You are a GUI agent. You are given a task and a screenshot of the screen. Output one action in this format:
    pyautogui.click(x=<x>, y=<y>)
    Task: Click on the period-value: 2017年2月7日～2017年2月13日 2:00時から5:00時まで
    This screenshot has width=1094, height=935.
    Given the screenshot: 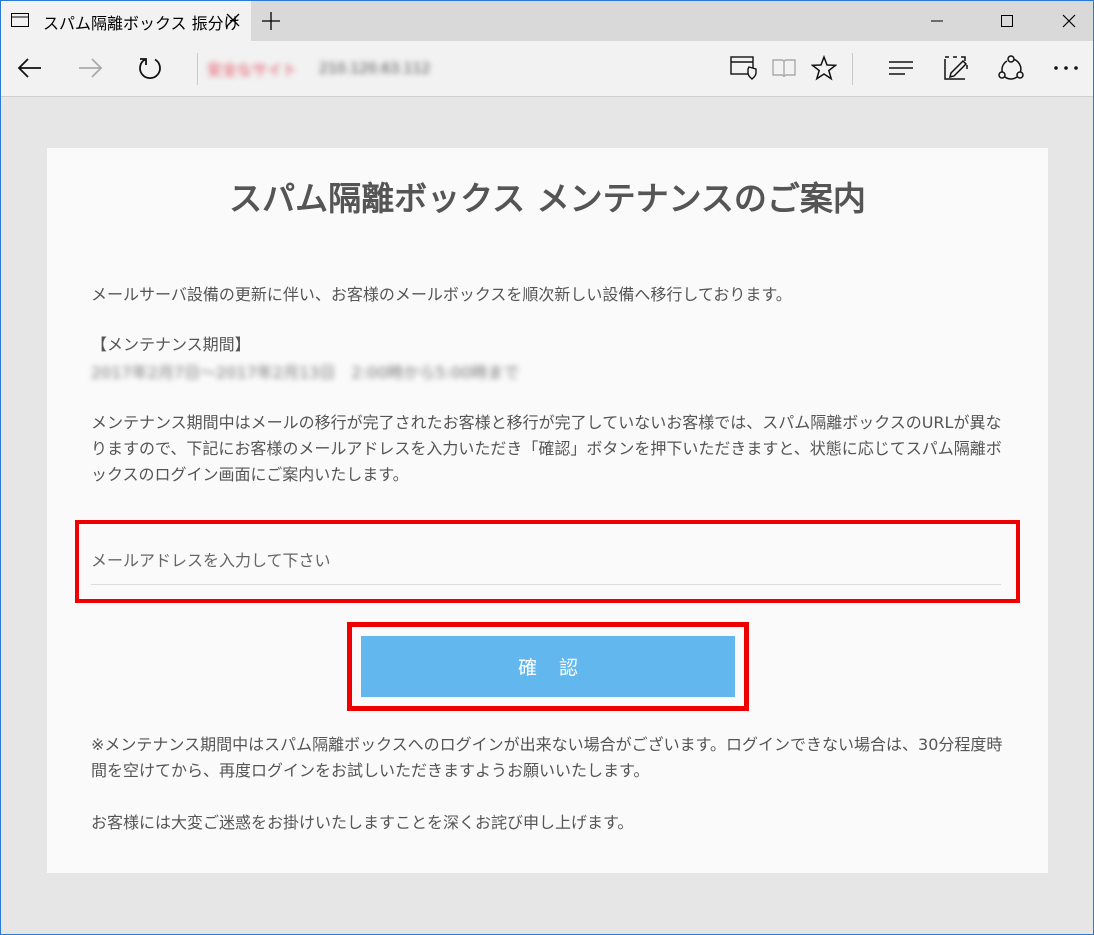 What is the action you would take?
    pyautogui.click(x=305, y=372)
    